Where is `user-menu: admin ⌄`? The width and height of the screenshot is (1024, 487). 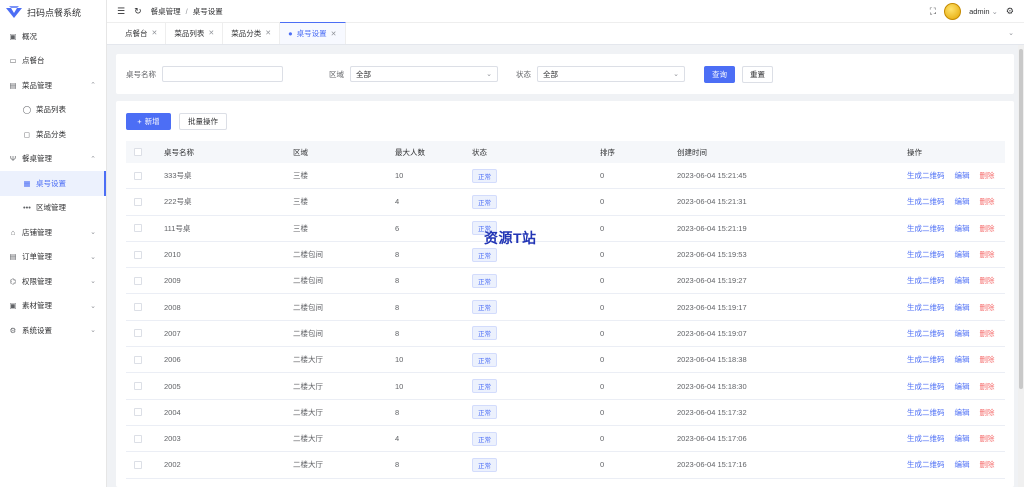
user-menu: admin ⌄ is located at coordinates (983, 11).